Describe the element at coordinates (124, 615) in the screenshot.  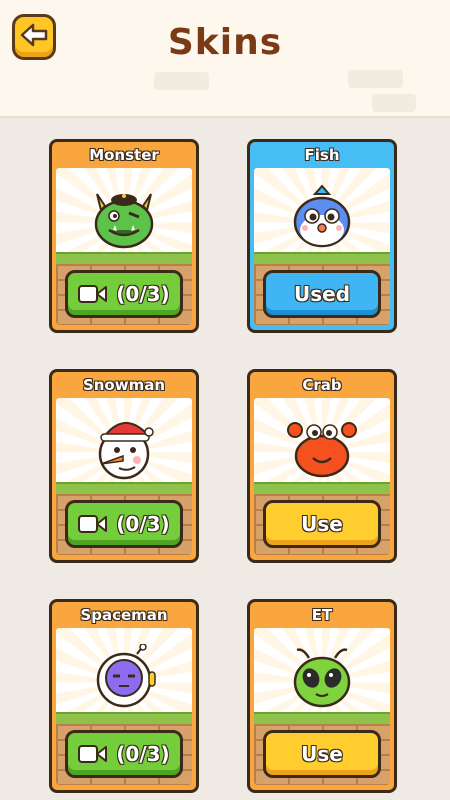
I see `skin-name: Spaceman` at that location.